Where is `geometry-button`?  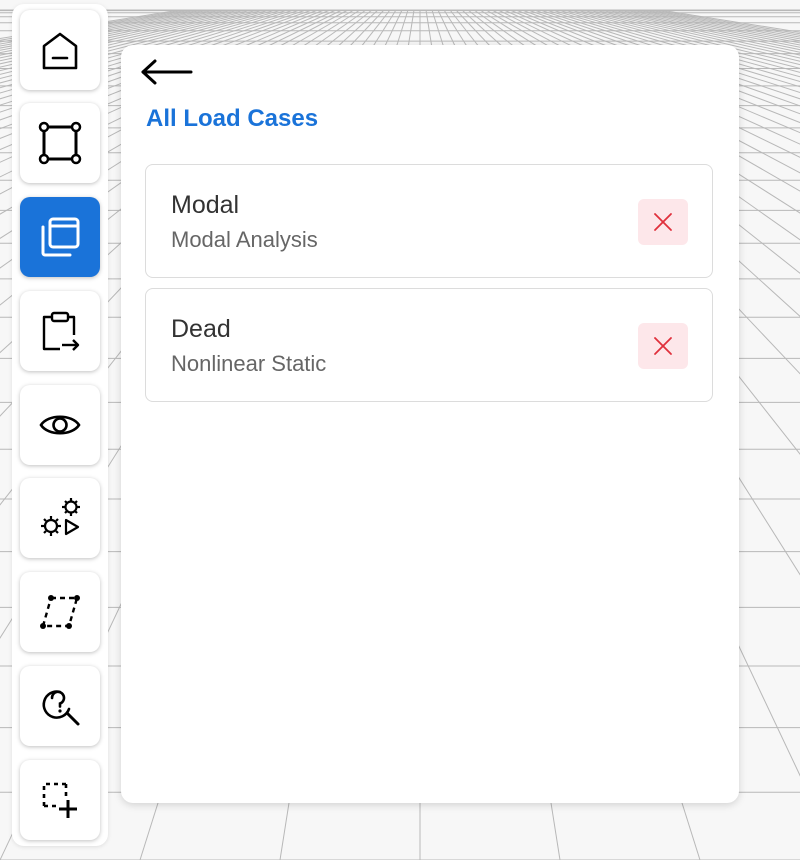
geometry-button is located at coordinates (60, 143).